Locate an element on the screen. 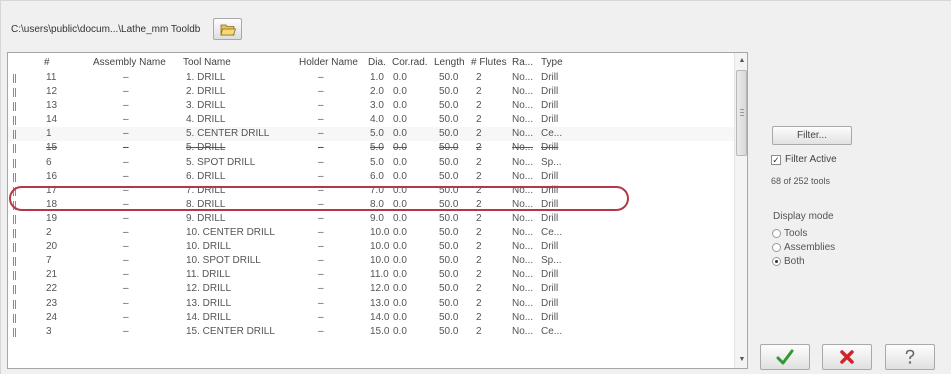 This screenshot has height=374, width=951. radio-both: Both is located at coordinates (788, 261).